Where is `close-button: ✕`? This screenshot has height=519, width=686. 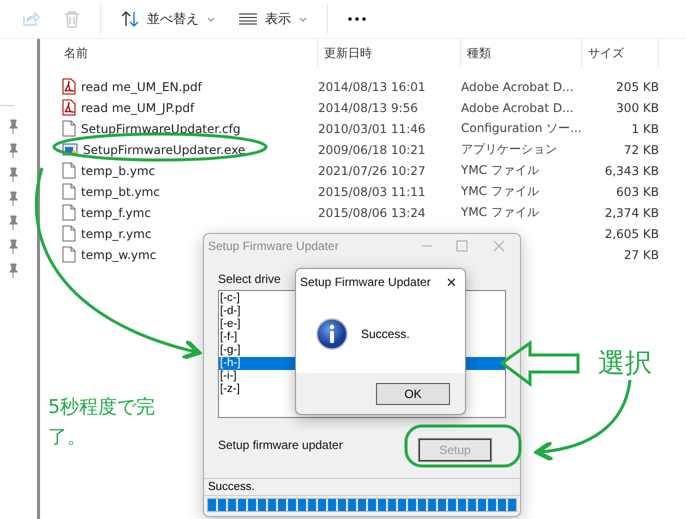 close-button: ✕ is located at coordinates (451, 282).